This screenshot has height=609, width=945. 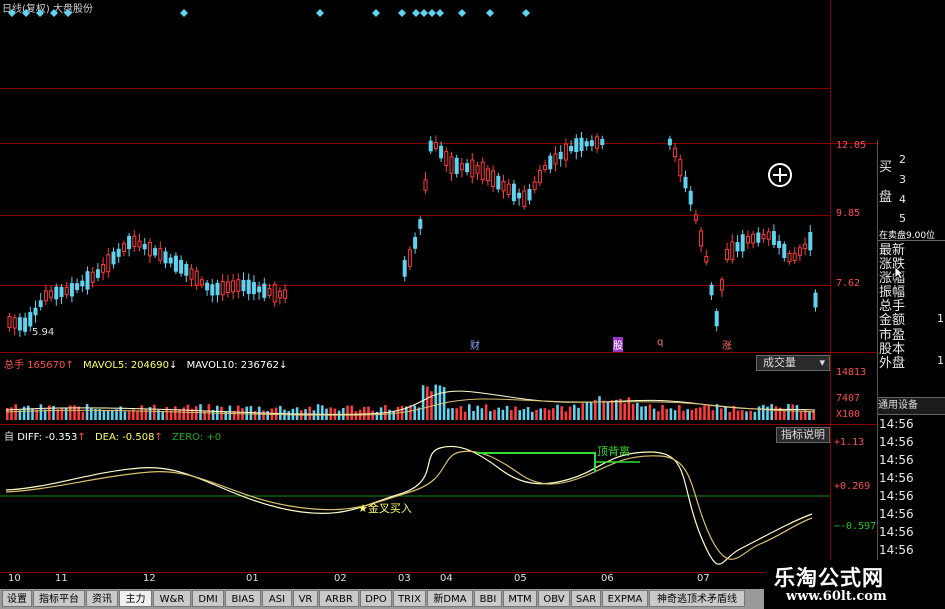 I want to click on event-marker-rise: 涨, so click(x=727, y=344).